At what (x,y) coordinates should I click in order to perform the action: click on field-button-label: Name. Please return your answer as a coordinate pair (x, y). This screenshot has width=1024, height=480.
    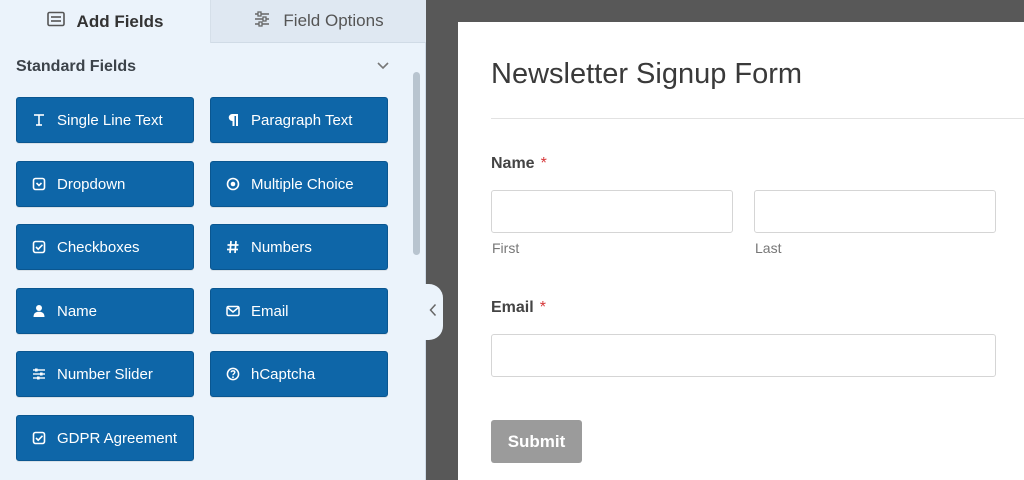
    Looking at the image, I should click on (77, 311).